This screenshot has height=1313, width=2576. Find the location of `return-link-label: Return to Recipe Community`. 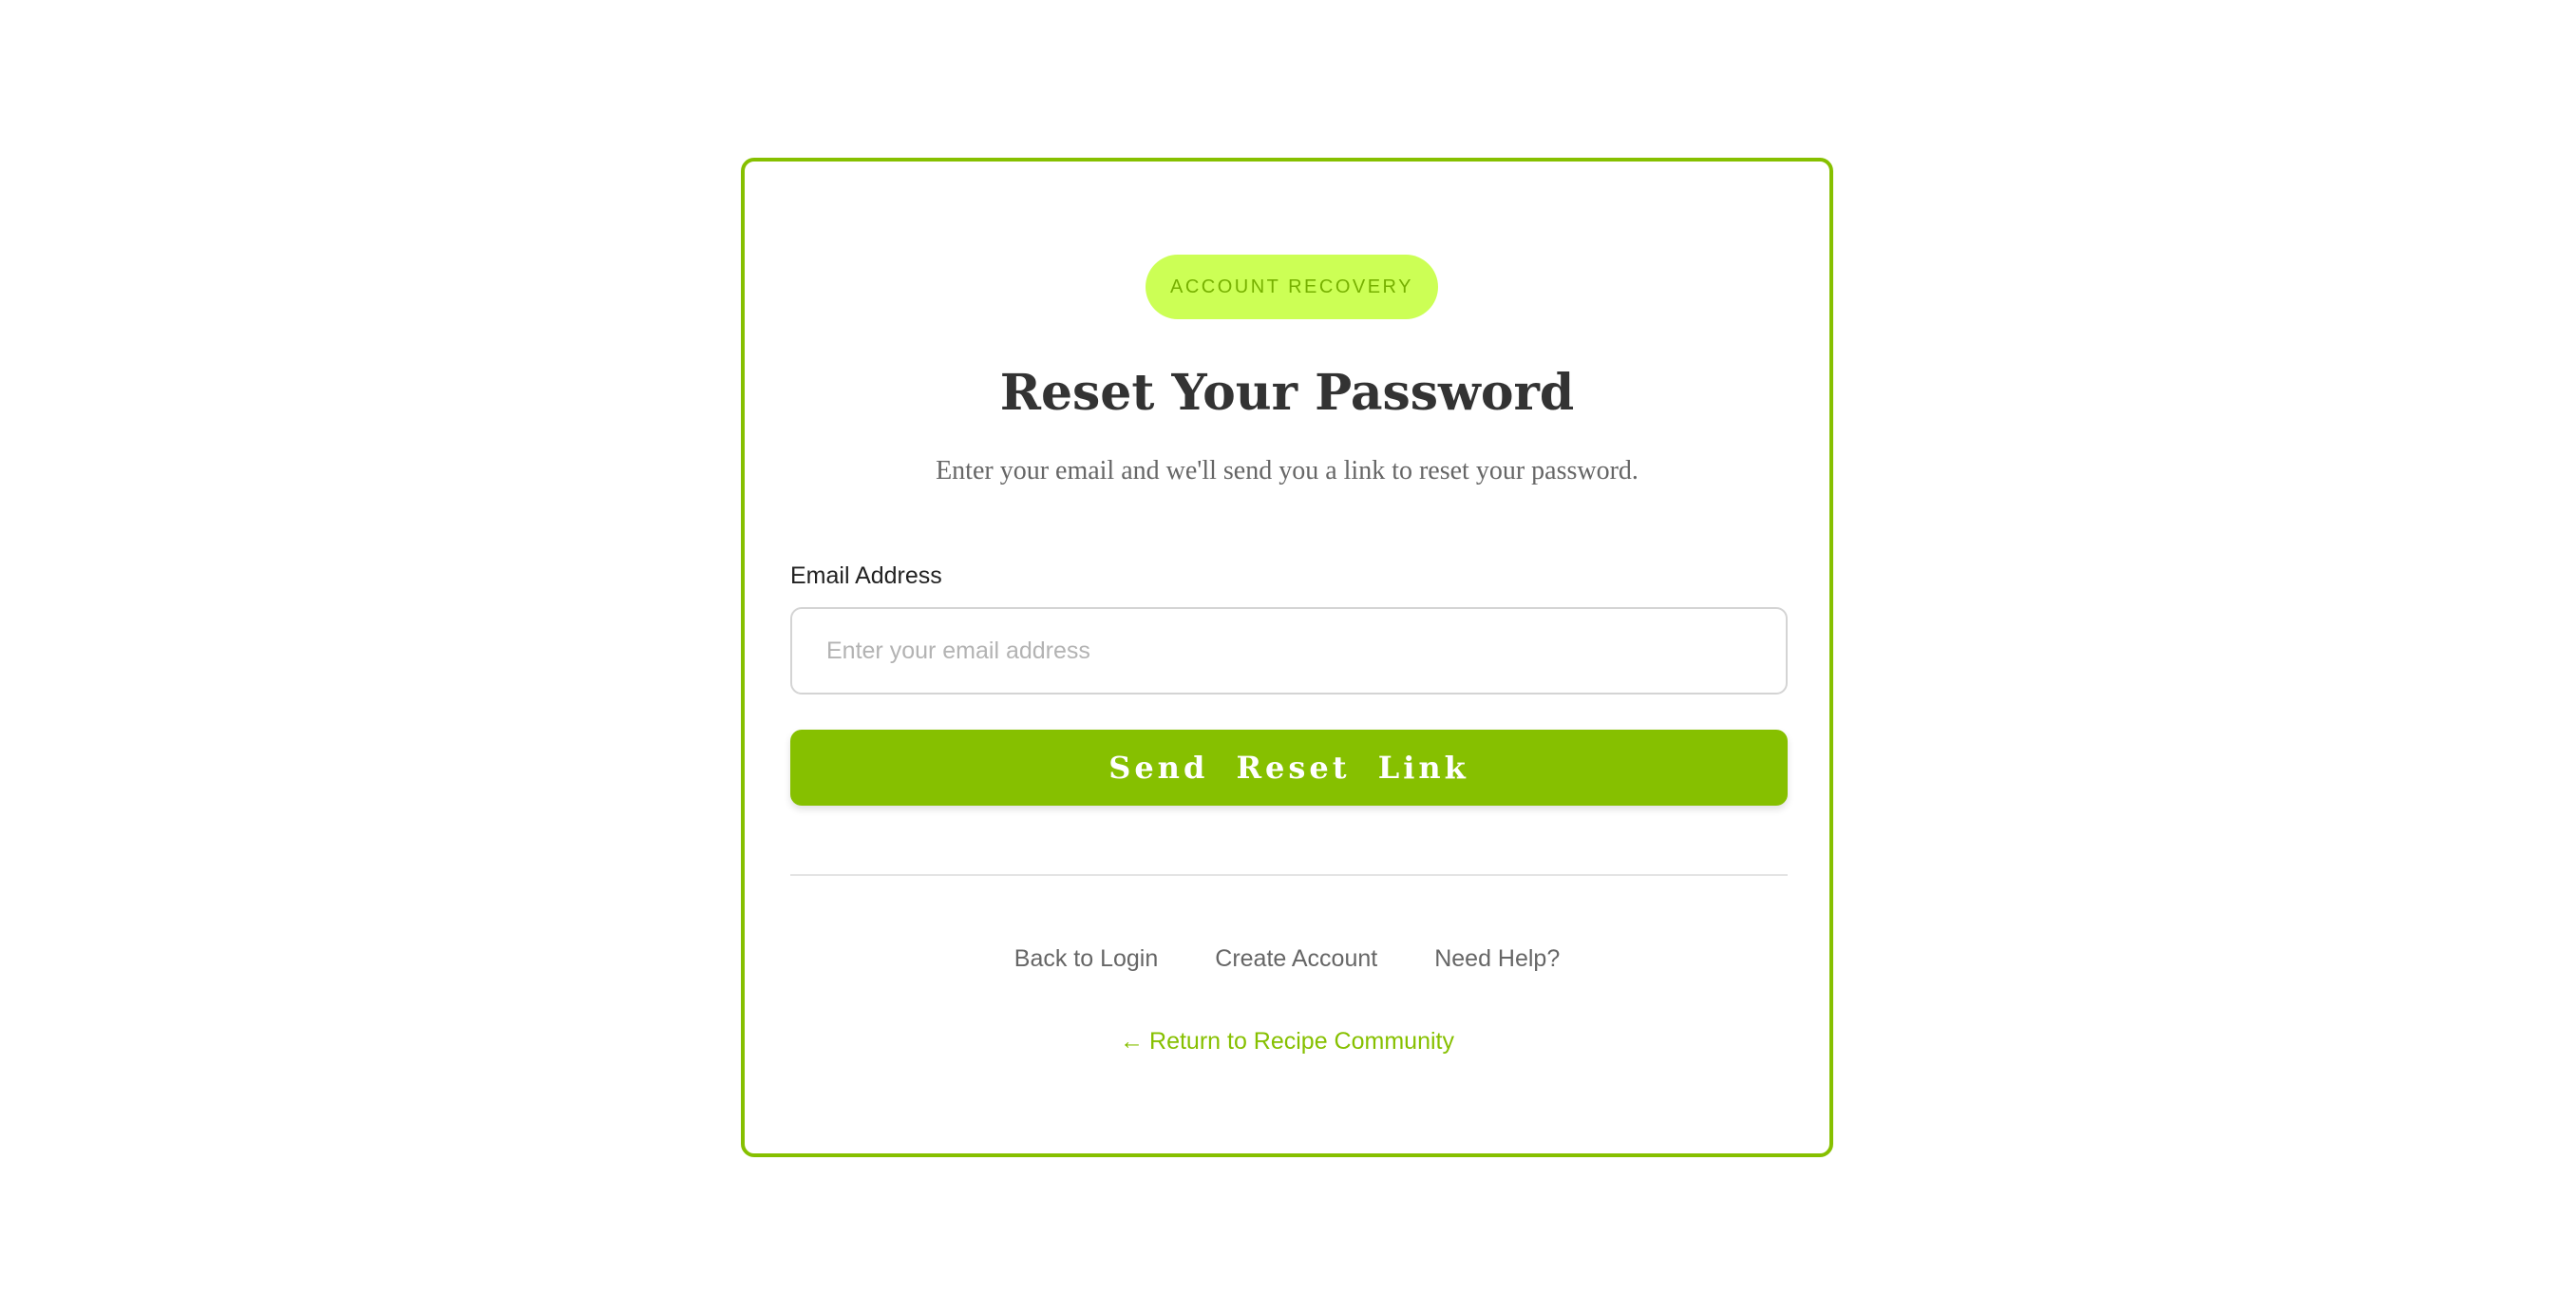

return-link-label: Return to Recipe Community is located at coordinates (1301, 1041).